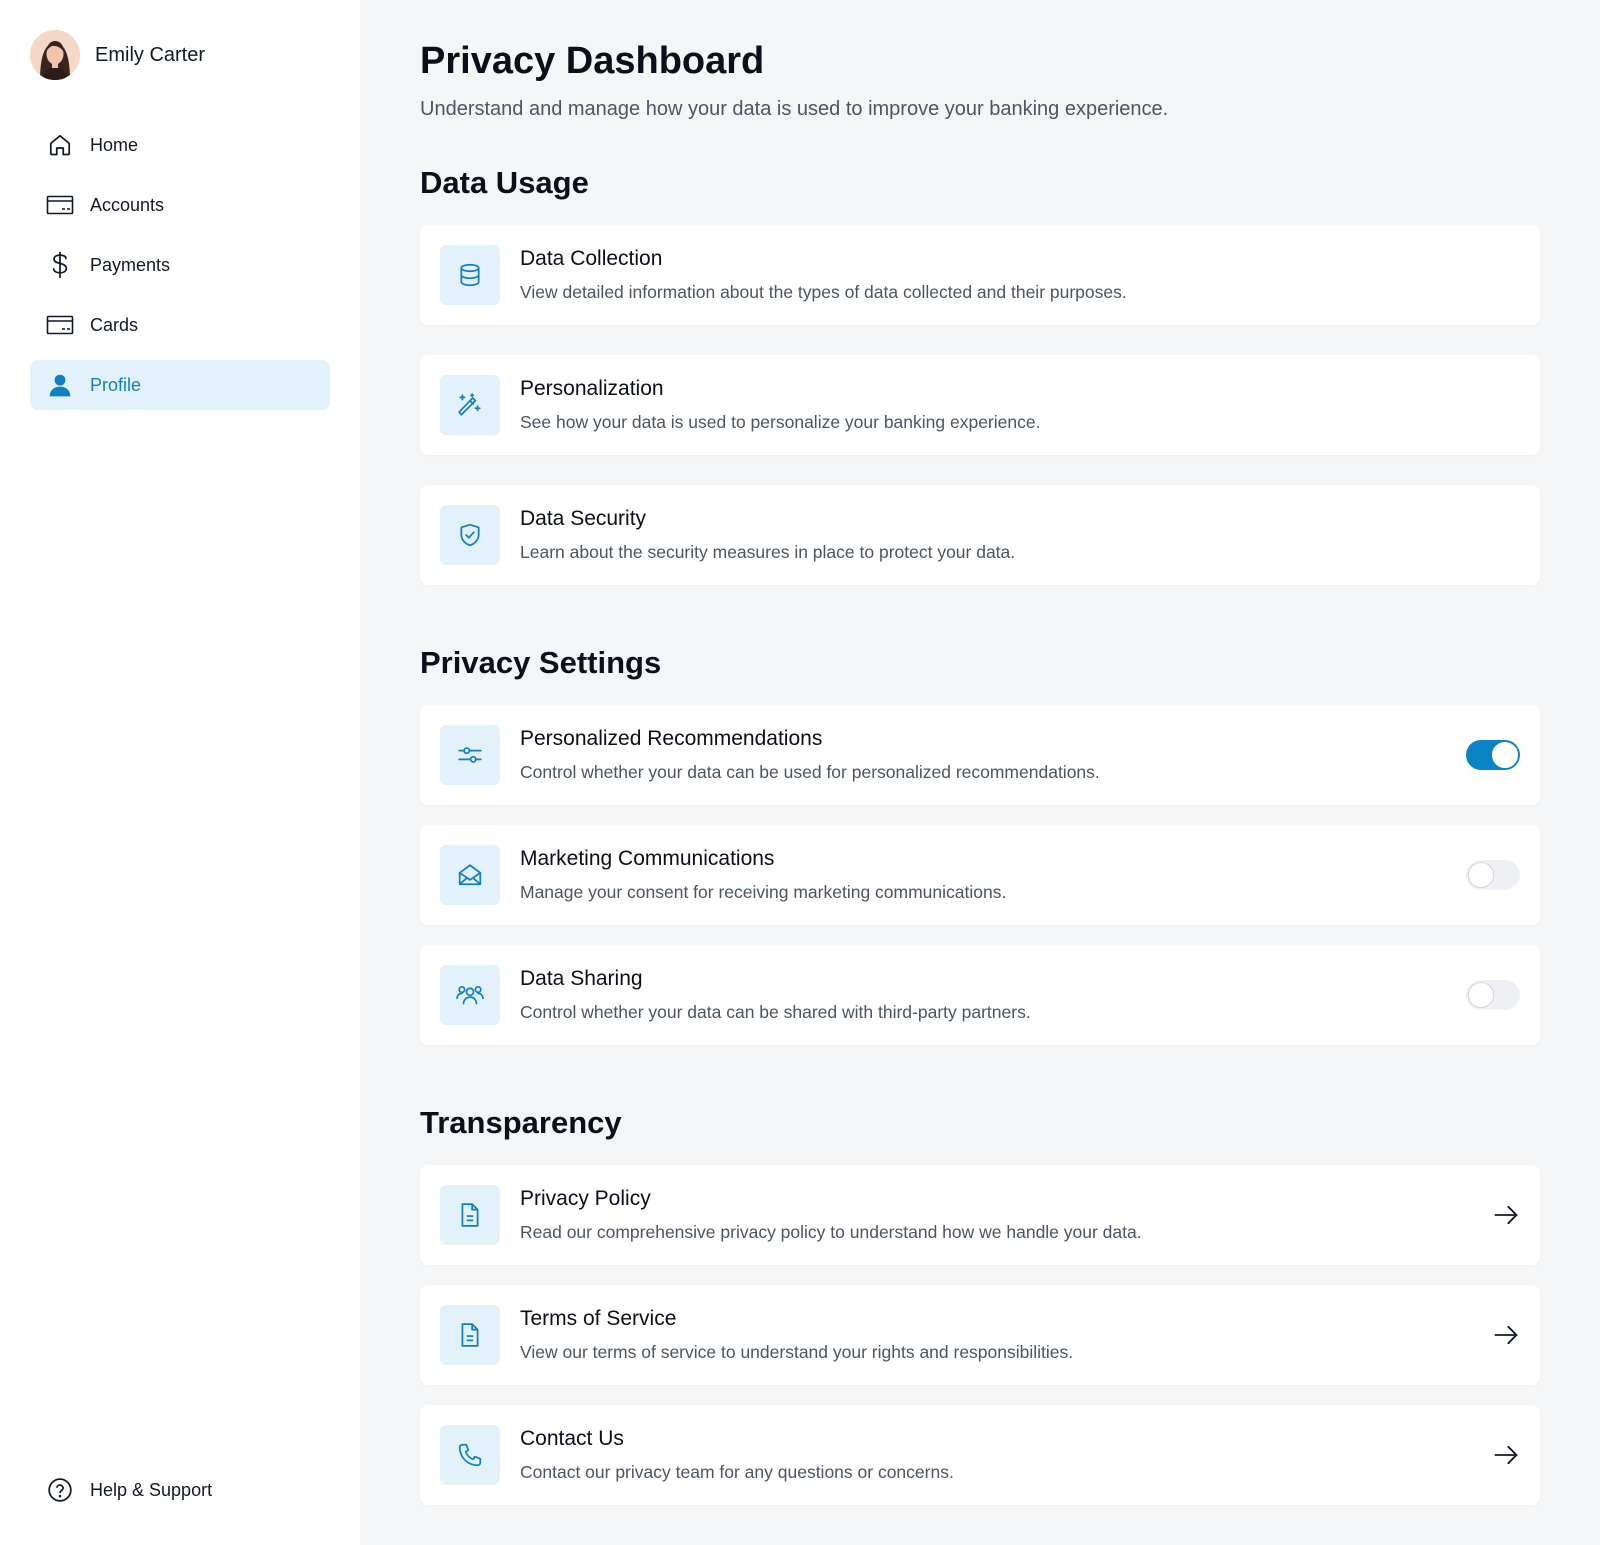 Image resolution: width=1600 pixels, height=1545 pixels. What do you see at coordinates (470, 755) in the screenshot?
I see `sliders-icon` at bounding box center [470, 755].